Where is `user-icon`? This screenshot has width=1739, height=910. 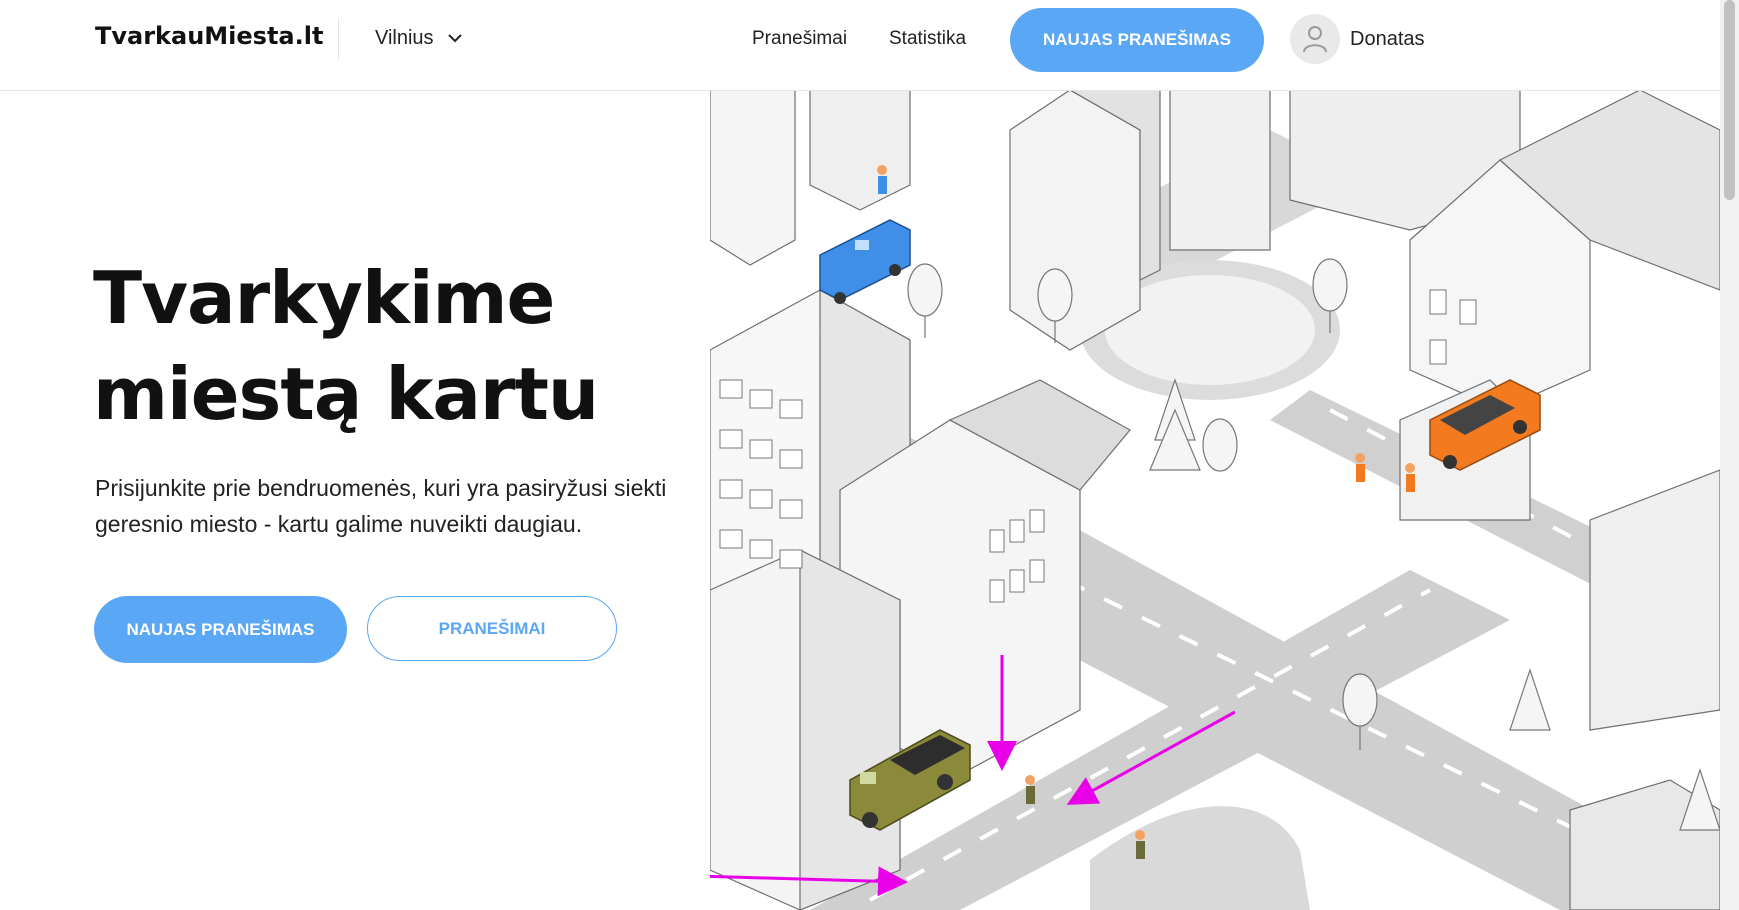
user-icon is located at coordinates (1315, 39).